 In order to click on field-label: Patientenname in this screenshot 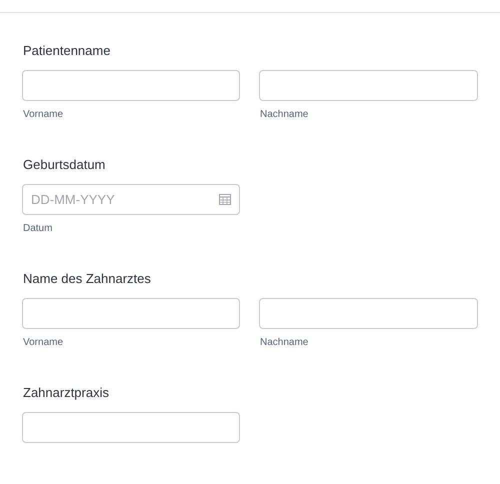, I will do `click(67, 51)`.